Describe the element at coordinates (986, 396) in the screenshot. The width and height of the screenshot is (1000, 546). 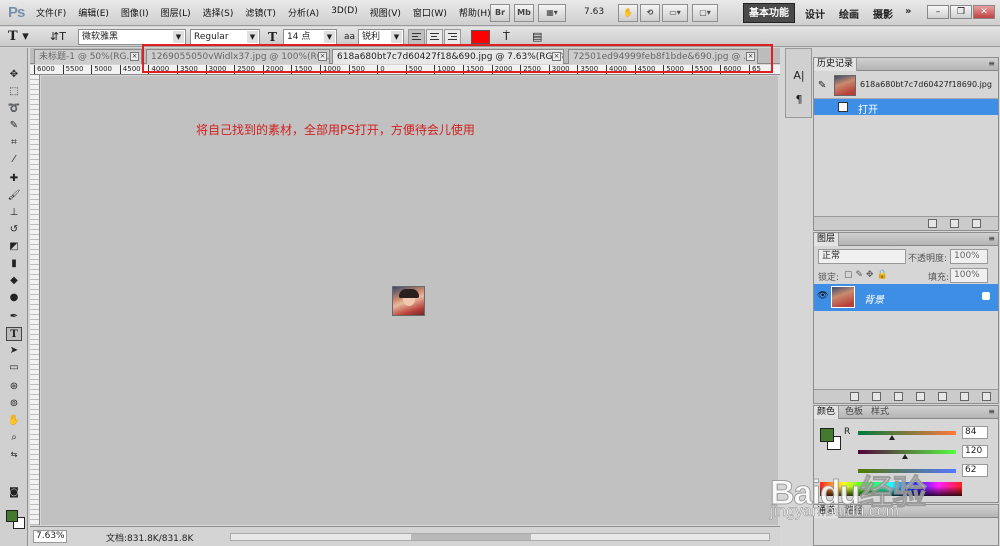
I see `trash-icon` at that location.